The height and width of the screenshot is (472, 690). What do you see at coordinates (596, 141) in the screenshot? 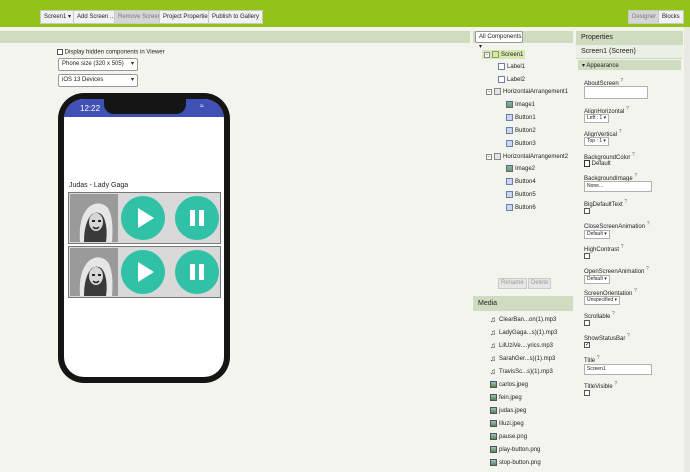
I see `align-vertical-select: Top : 1 ▾` at bounding box center [596, 141].